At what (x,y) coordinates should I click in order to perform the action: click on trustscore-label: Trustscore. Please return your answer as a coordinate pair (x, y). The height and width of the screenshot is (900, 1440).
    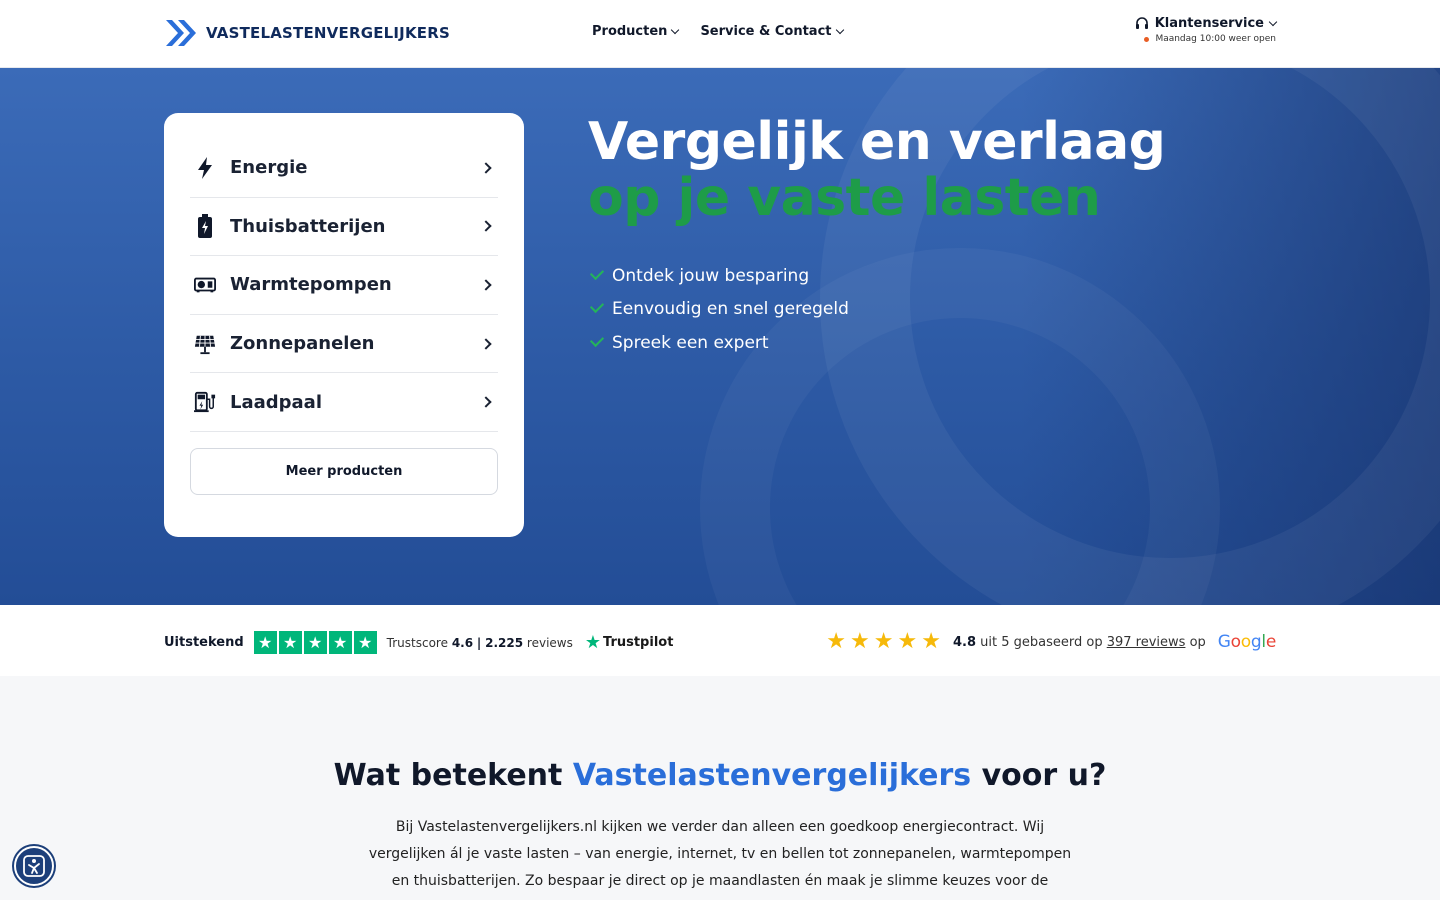
    Looking at the image, I should click on (417, 642).